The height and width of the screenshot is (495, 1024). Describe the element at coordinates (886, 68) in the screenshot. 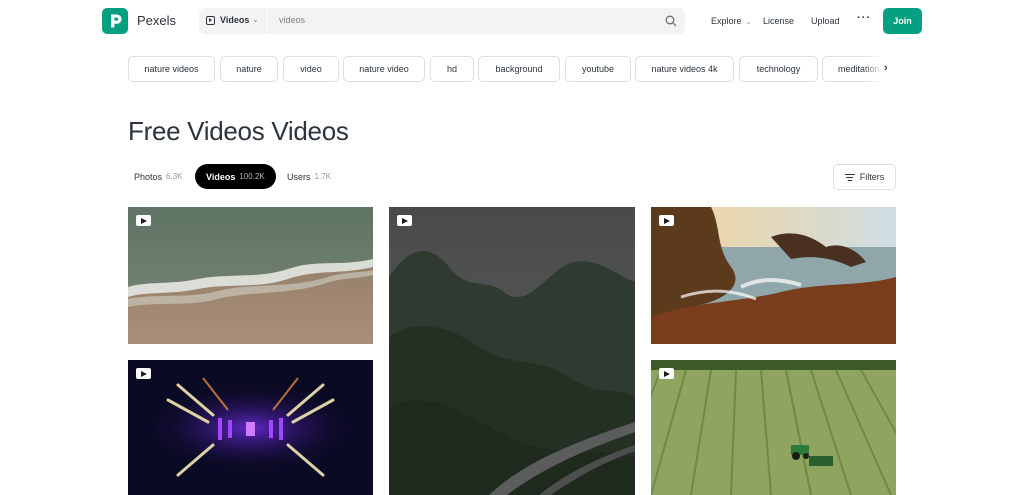

I see `chevron-right-icon: ›` at that location.